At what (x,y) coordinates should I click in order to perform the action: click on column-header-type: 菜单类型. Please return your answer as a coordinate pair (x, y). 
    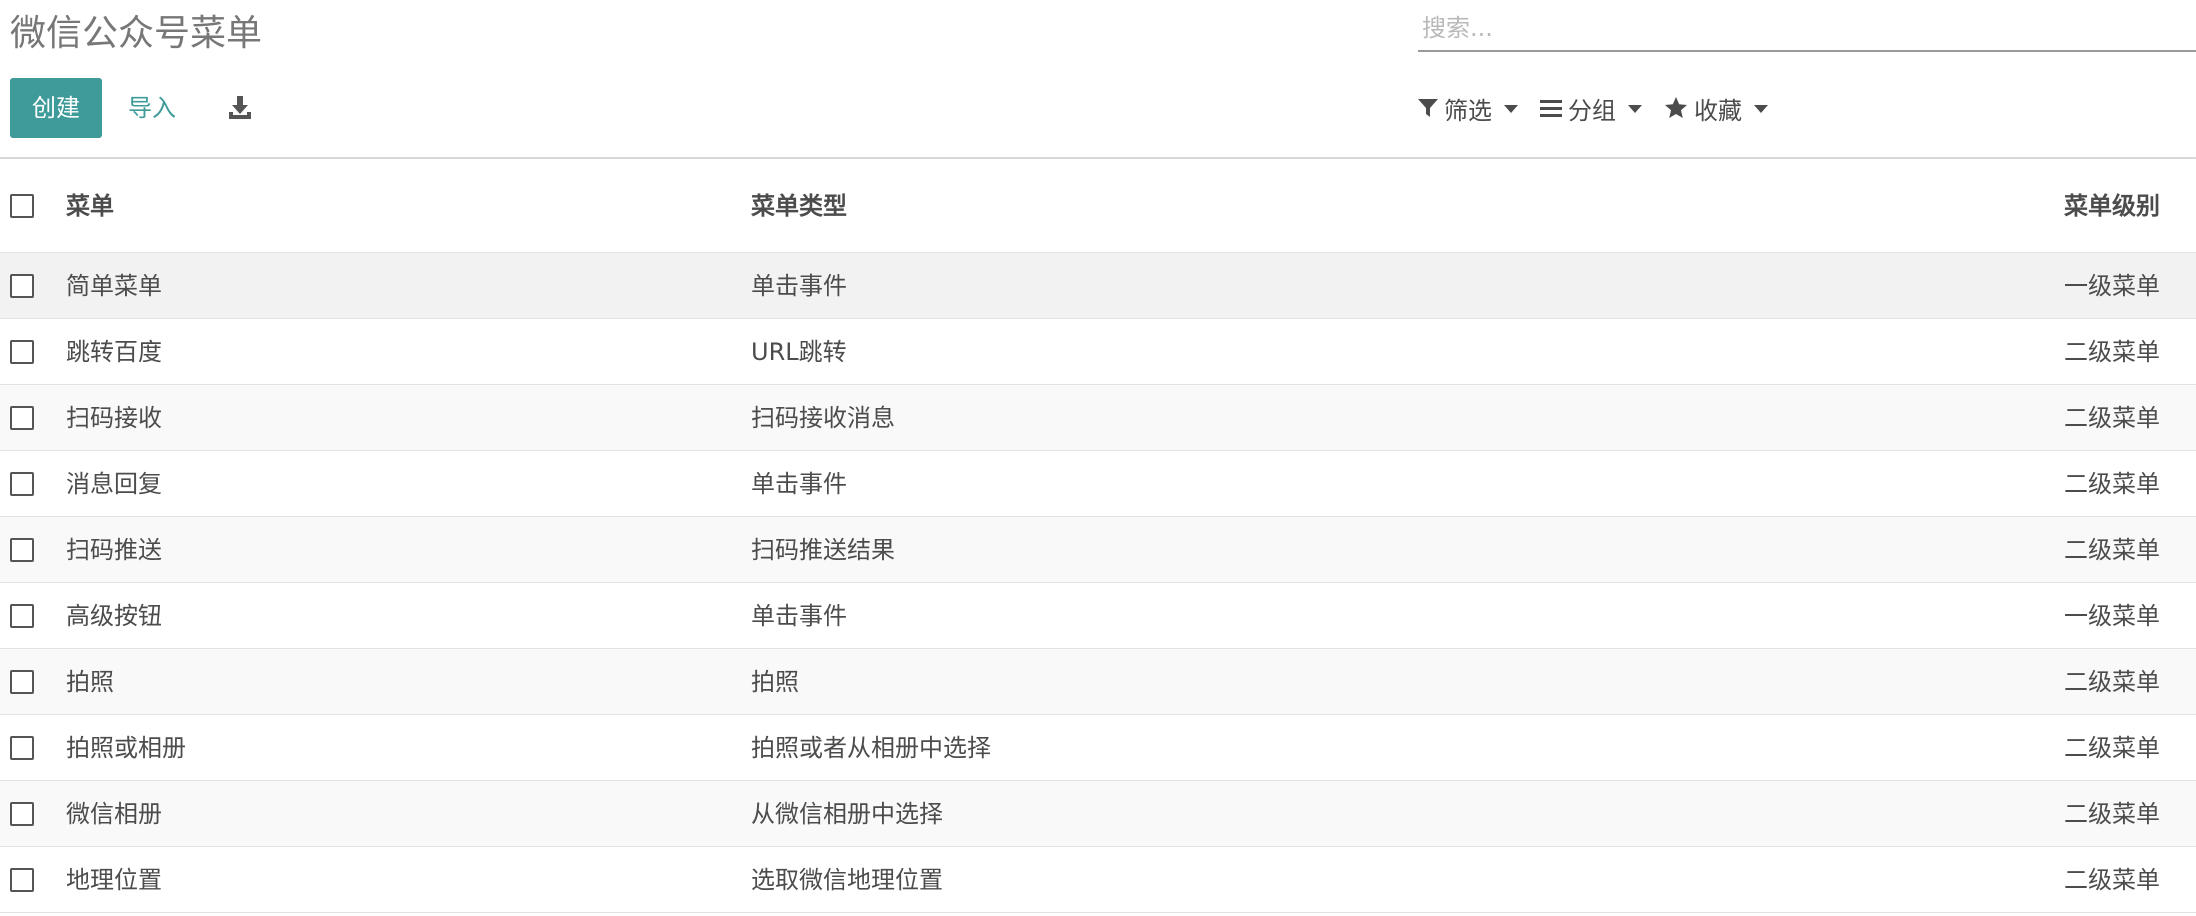
    Looking at the image, I should click on (799, 206).